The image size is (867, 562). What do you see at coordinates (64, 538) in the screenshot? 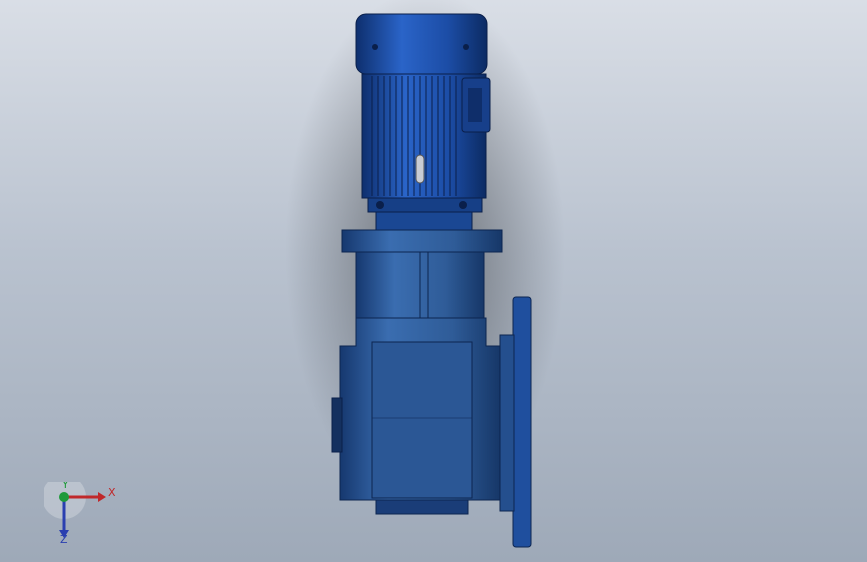
I see `z-axis-label: Z` at bounding box center [64, 538].